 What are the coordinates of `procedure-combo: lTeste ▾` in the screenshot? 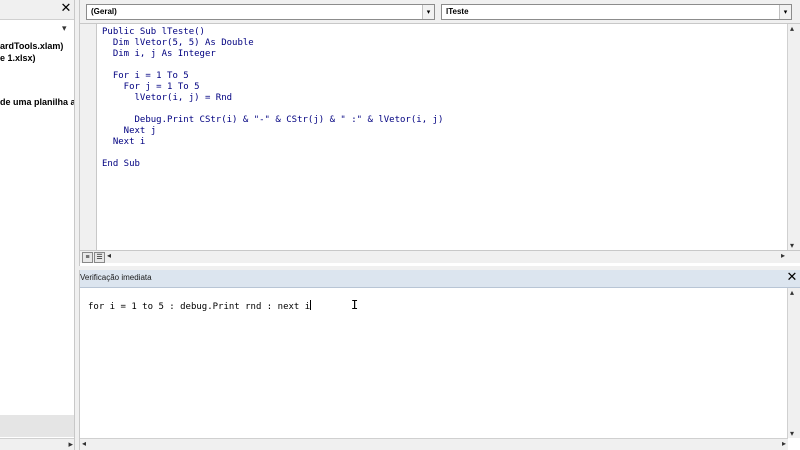 It's located at (616, 12).